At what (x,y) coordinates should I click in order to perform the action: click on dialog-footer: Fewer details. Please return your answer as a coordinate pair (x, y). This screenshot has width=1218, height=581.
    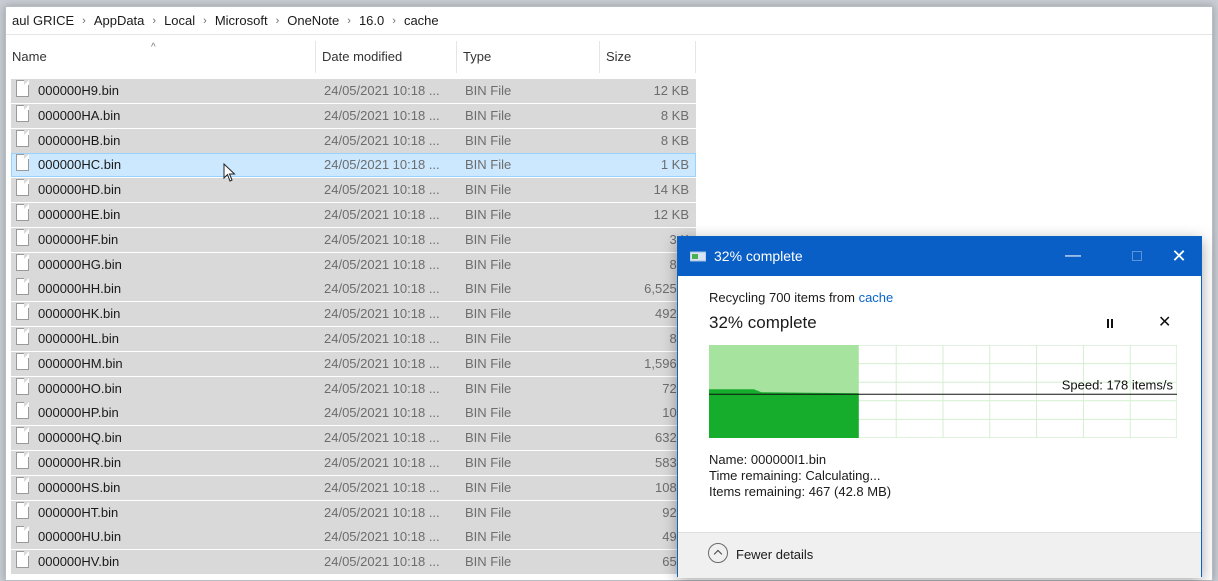
    Looking at the image, I should click on (939, 555).